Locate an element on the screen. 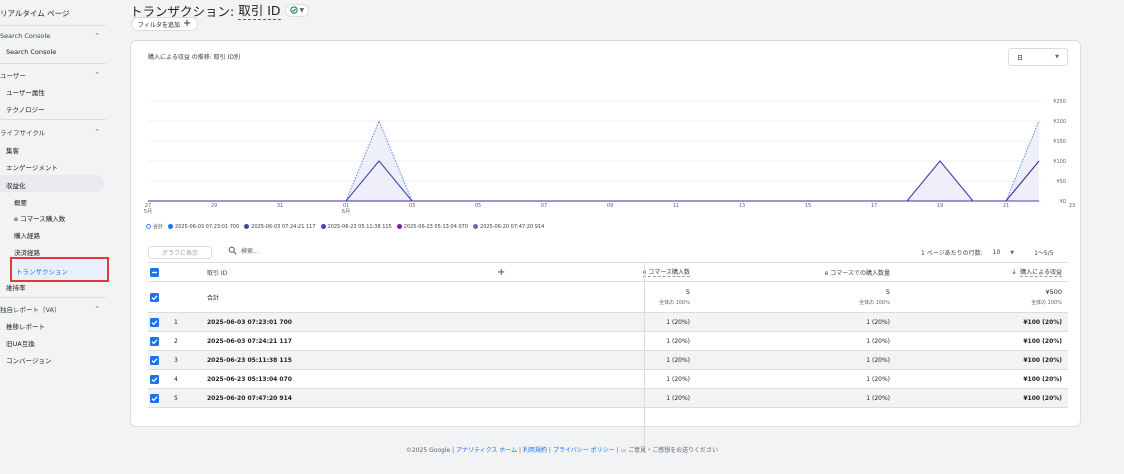  add-filter-button: フィルタを追加 + is located at coordinates (165, 24).